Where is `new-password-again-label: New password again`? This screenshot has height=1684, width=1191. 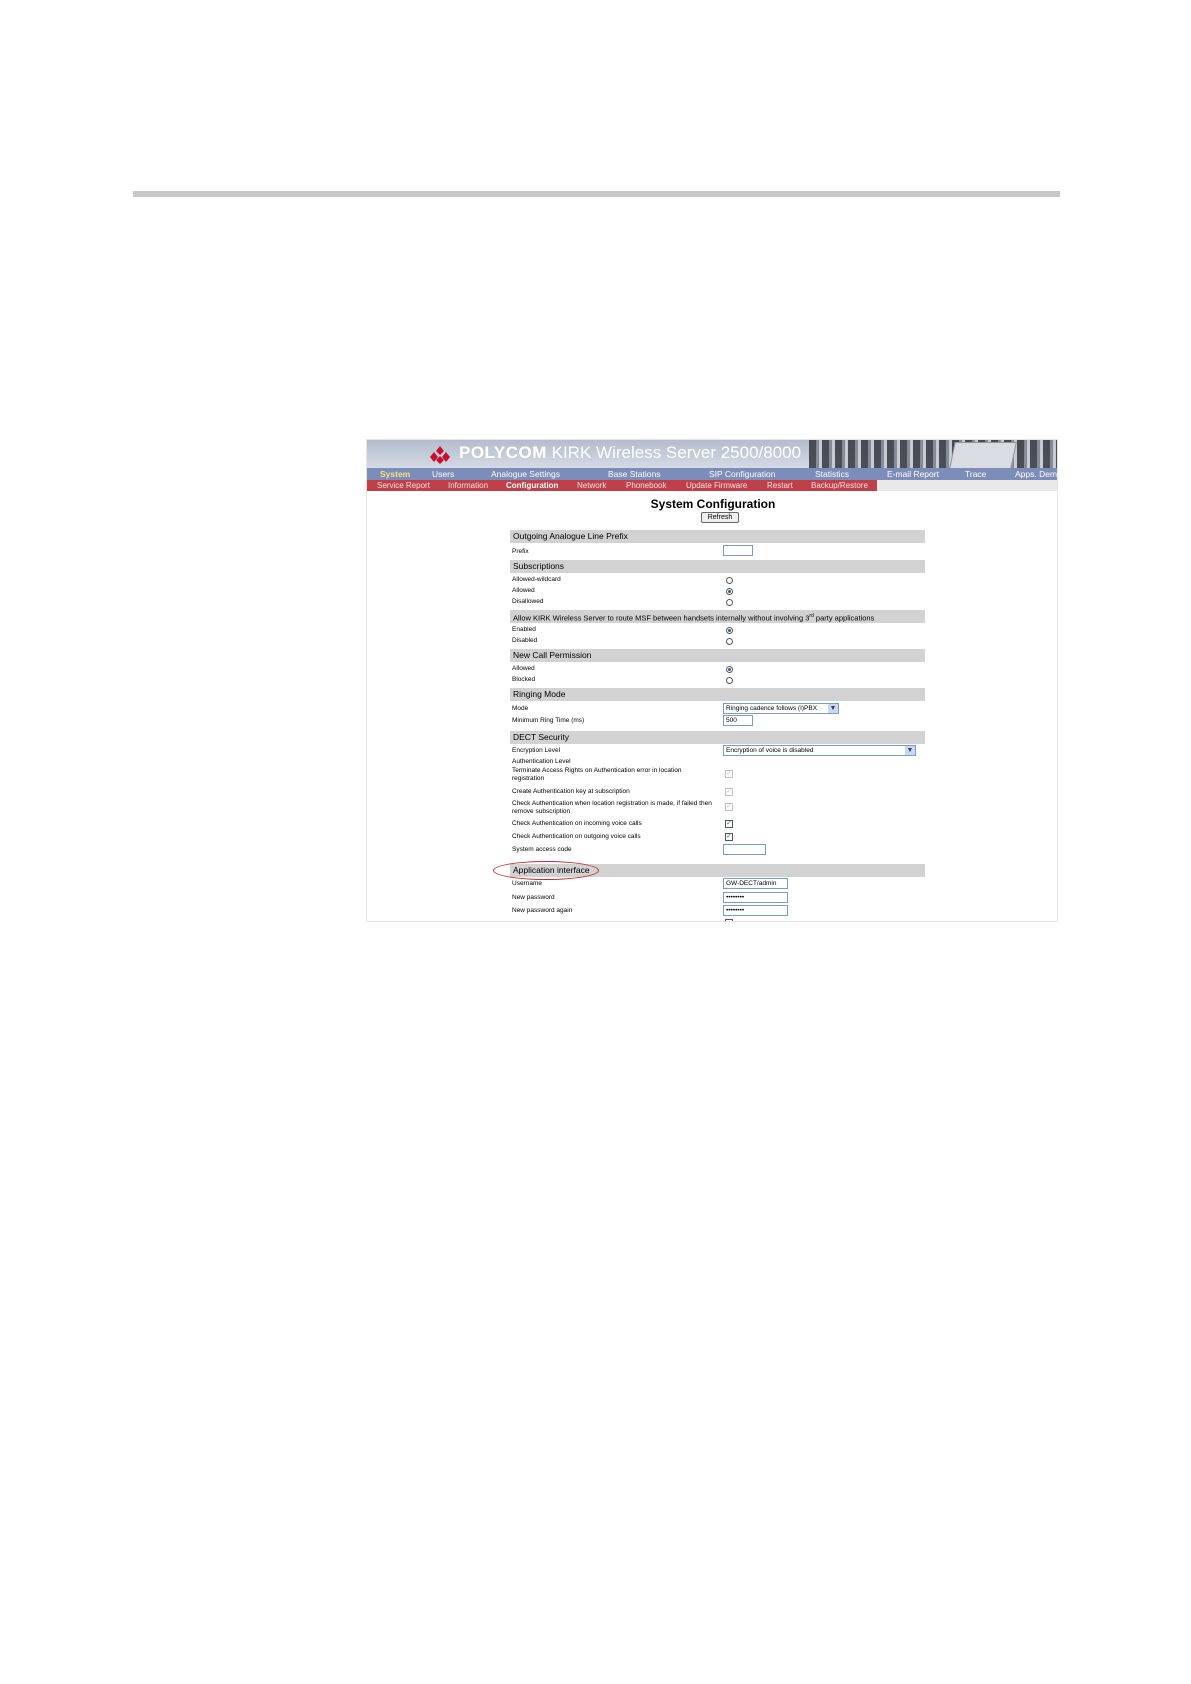
new-password-again-label: New password again is located at coordinates (542, 910).